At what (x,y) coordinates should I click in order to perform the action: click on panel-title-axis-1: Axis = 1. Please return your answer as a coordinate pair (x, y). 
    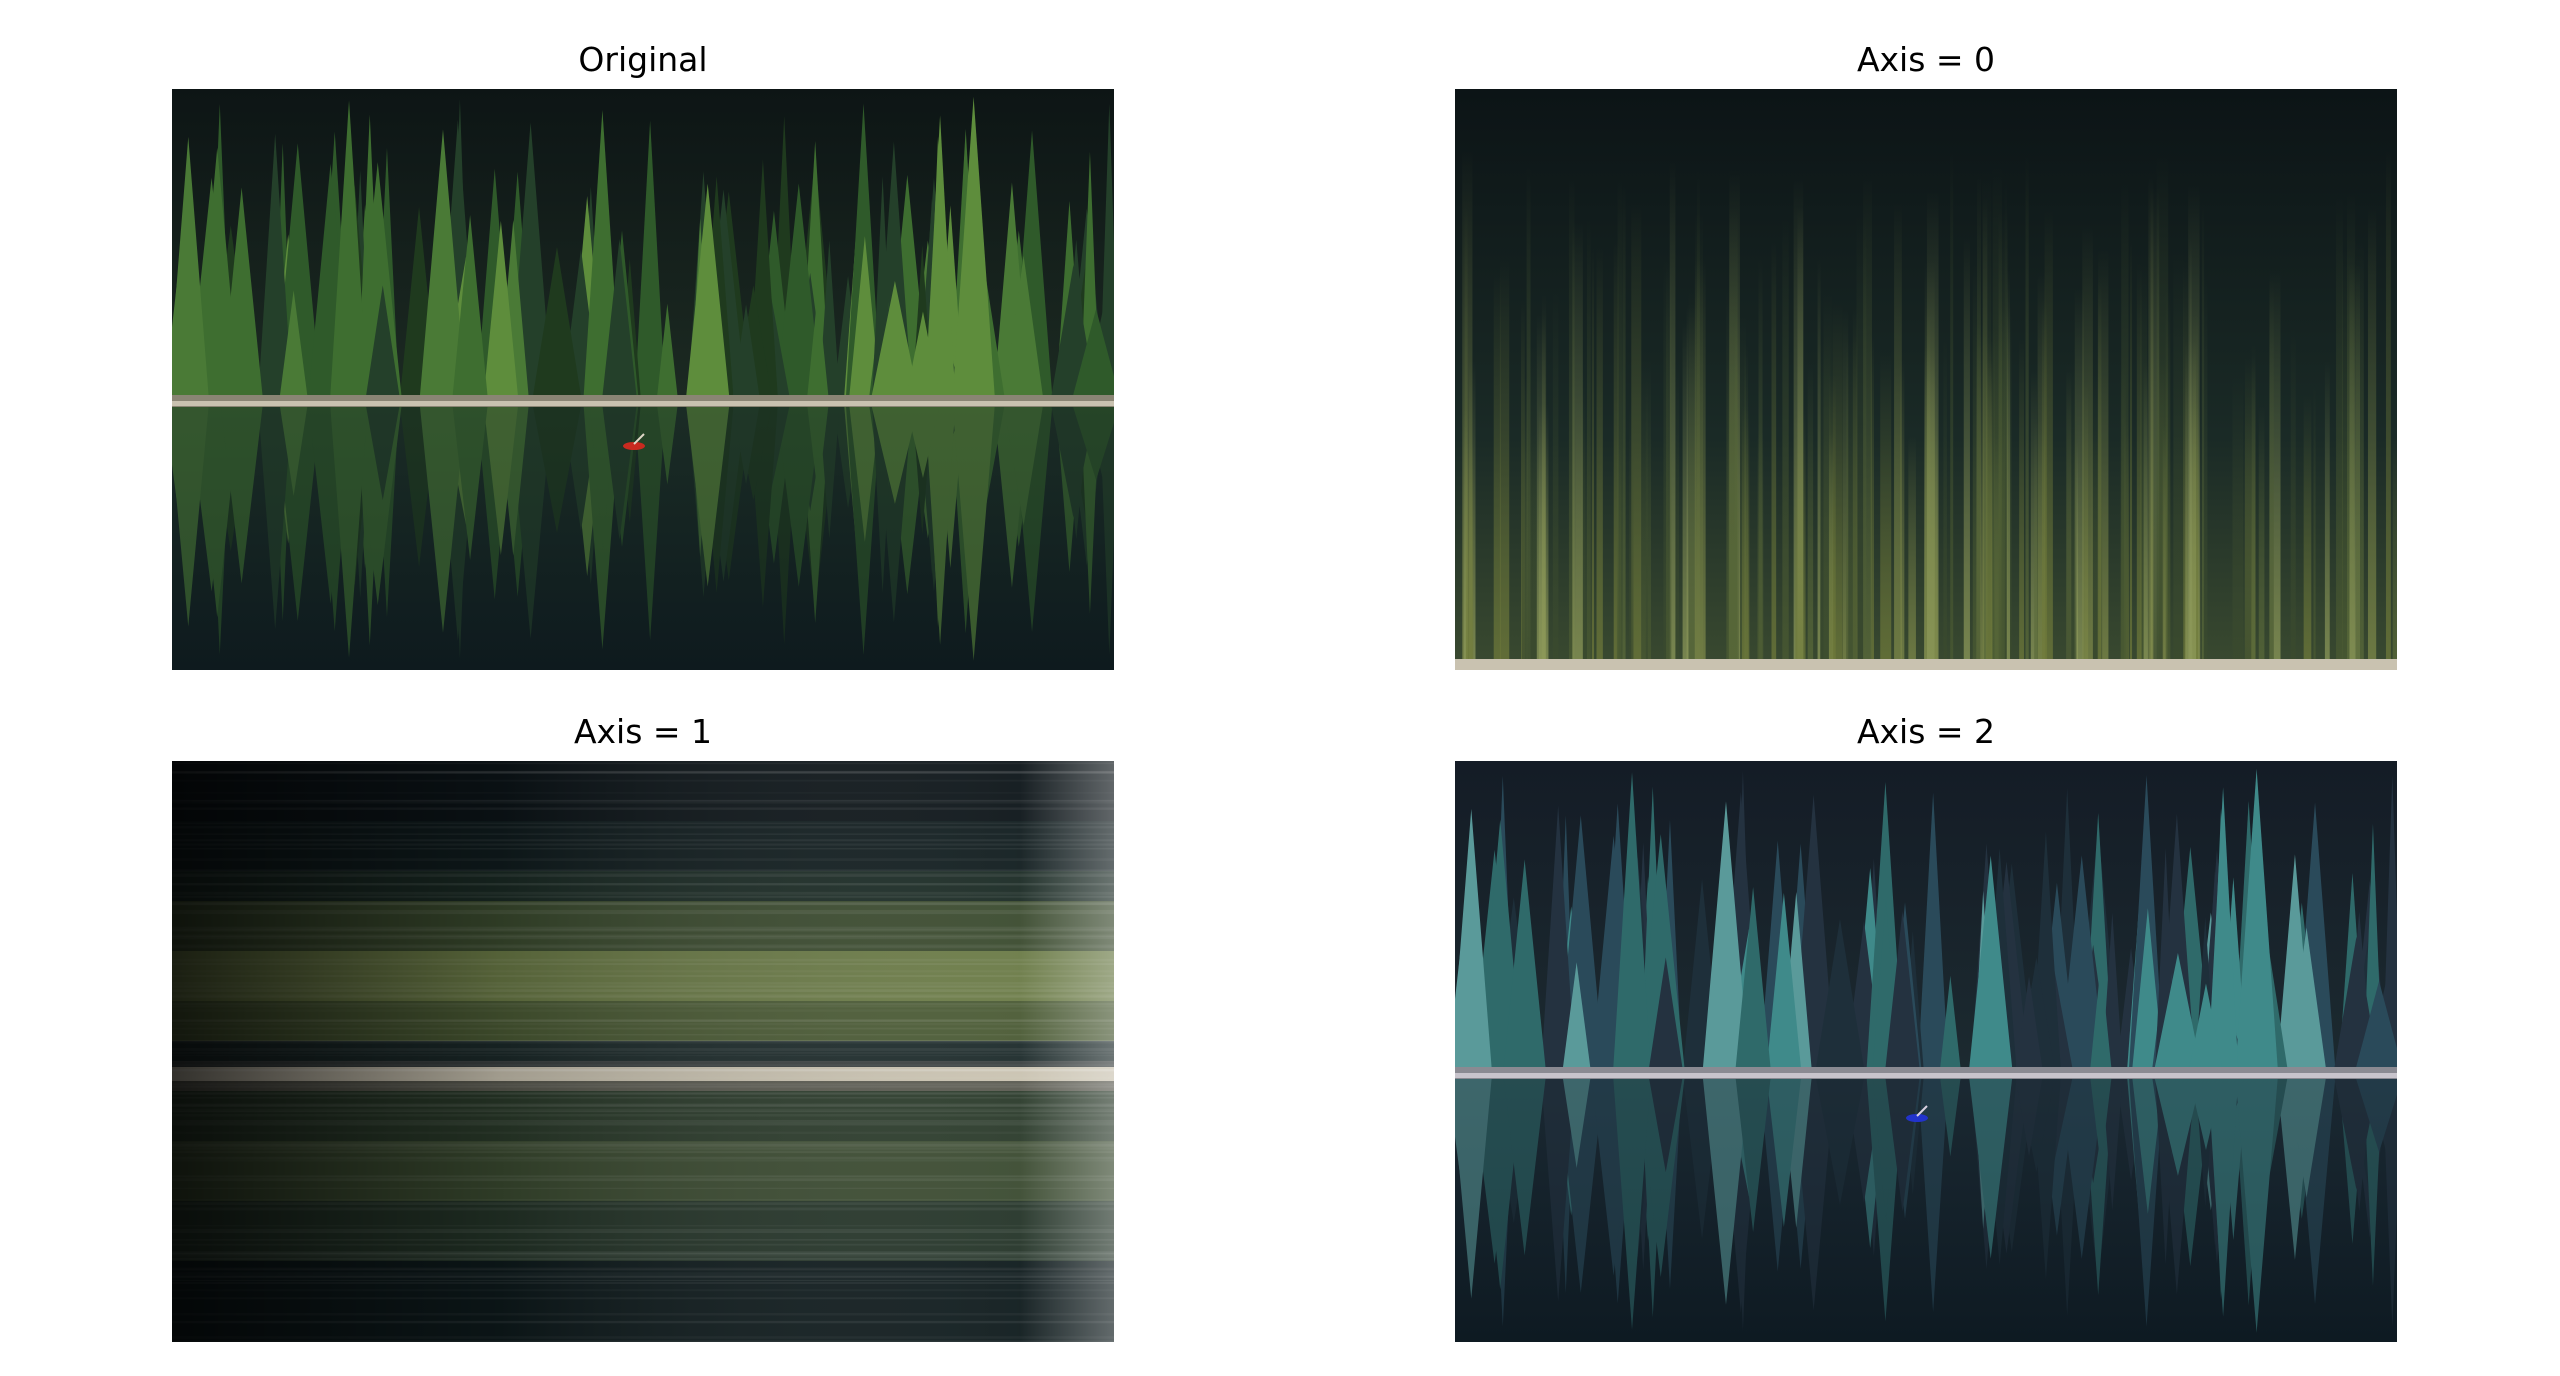
    Looking at the image, I should click on (643, 731).